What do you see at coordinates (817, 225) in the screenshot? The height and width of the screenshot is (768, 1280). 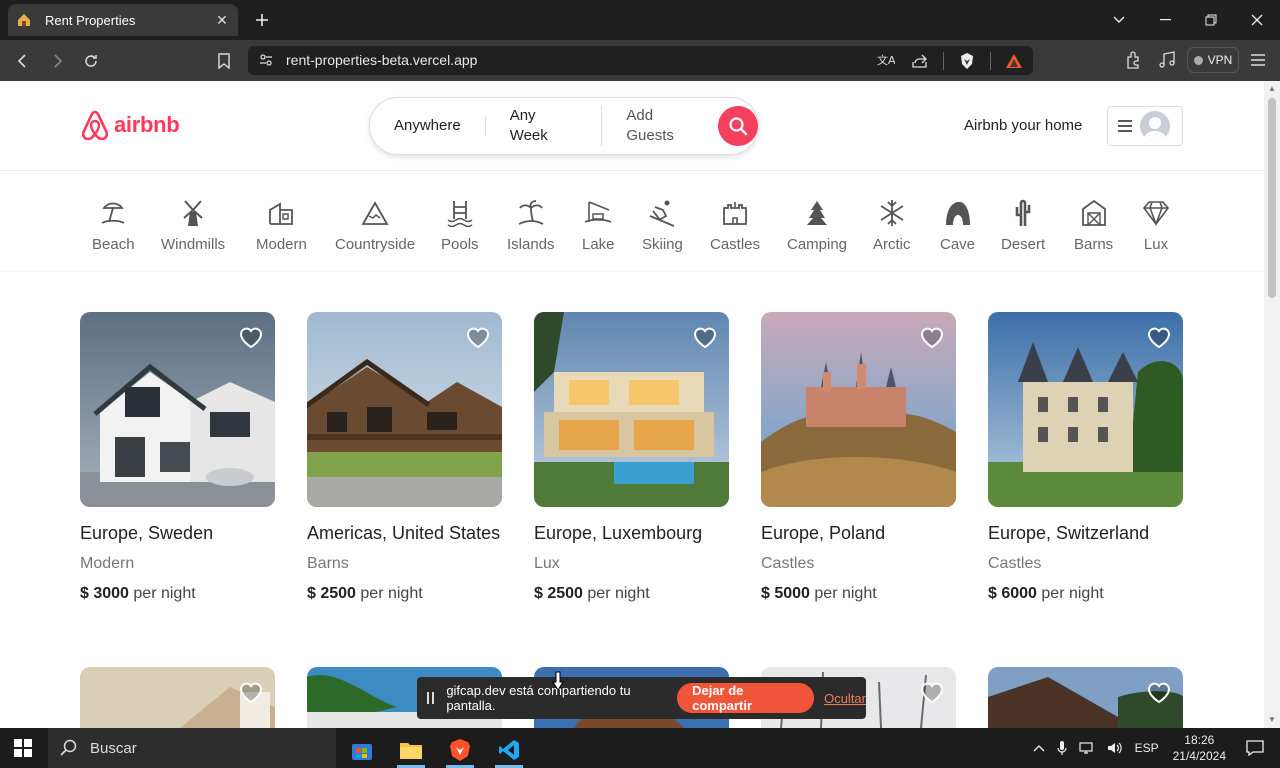 I see `category-camping: Camping` at bounding box center [817, 225].